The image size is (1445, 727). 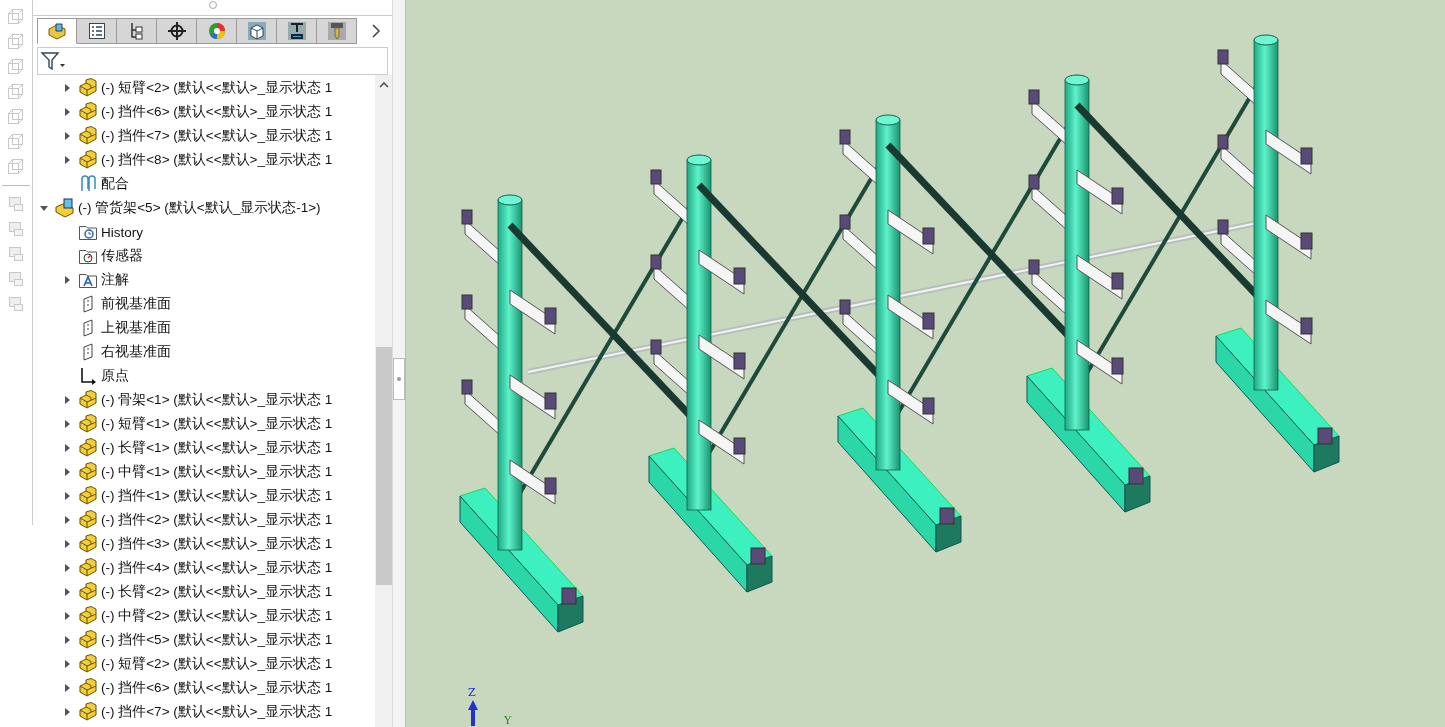 I want to click on list-icon, so click(x=96, y=31).